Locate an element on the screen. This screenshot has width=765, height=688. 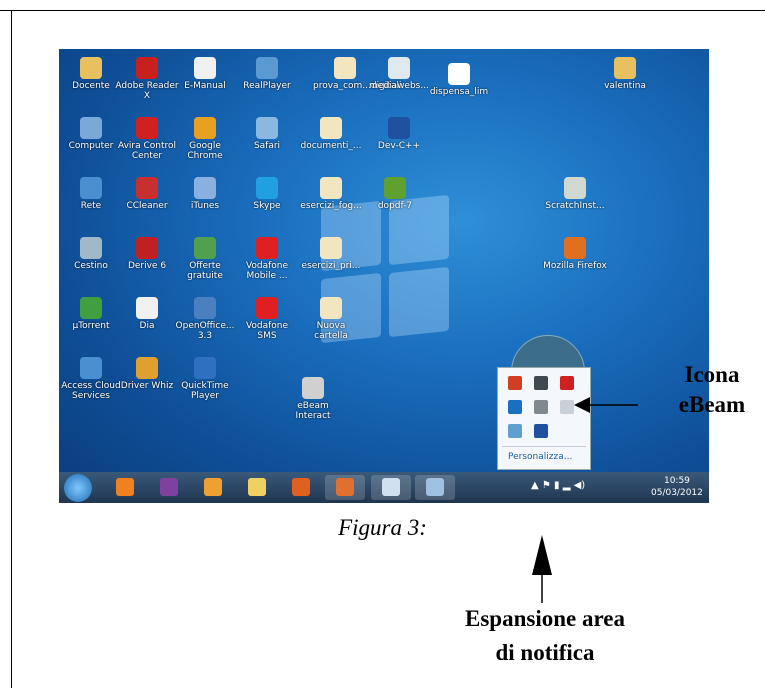
callout-bottom-line2: di notifica is located at coordinates (545, 652).